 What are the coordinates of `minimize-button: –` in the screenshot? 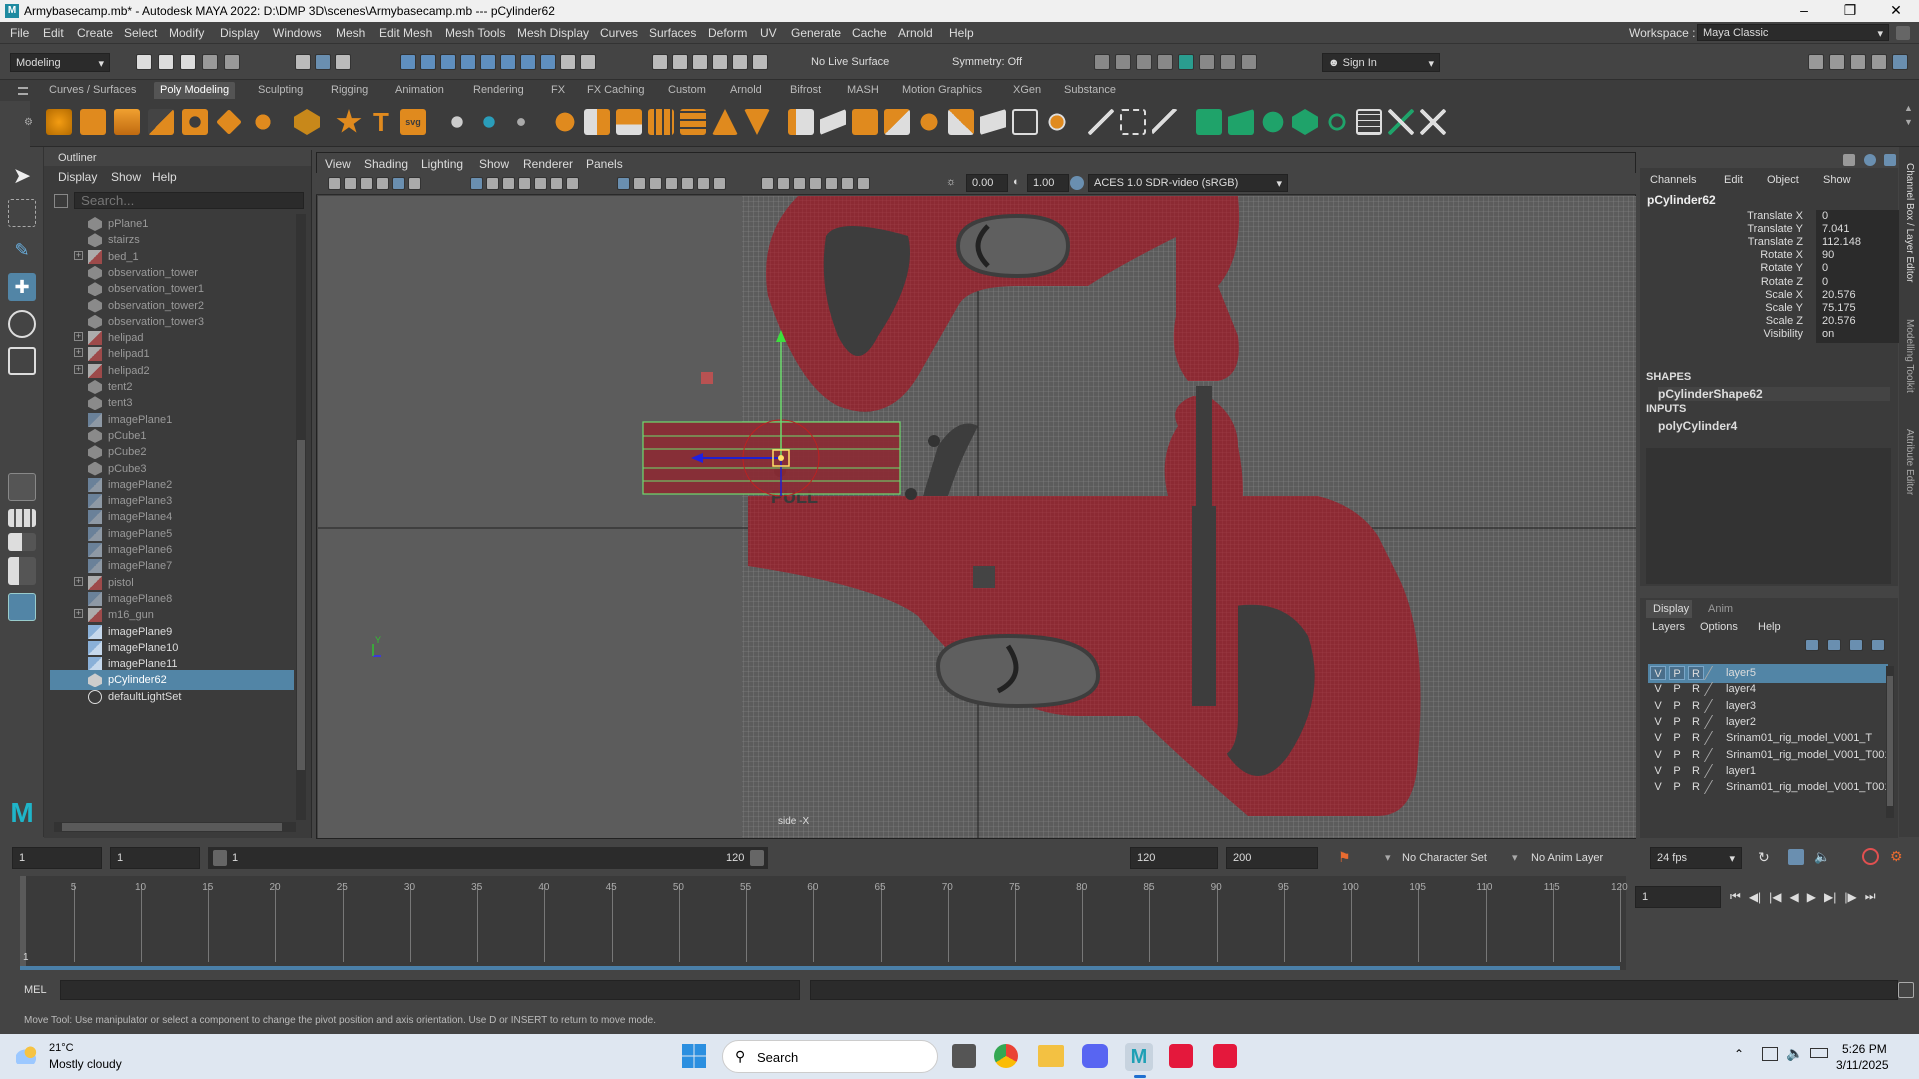 It's located at (1804, 10).